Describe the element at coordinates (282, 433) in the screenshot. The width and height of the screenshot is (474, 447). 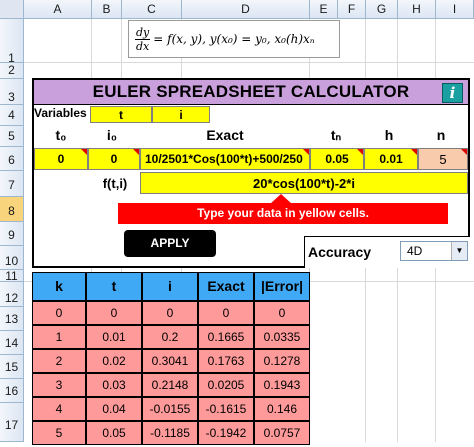
I see `table-cell: 0.0757` at that location.